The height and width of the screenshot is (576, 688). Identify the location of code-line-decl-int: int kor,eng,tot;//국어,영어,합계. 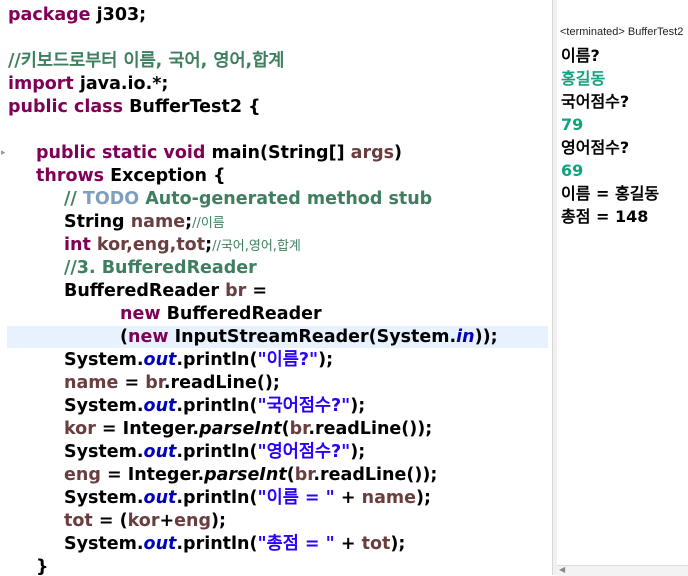
(182, 245).